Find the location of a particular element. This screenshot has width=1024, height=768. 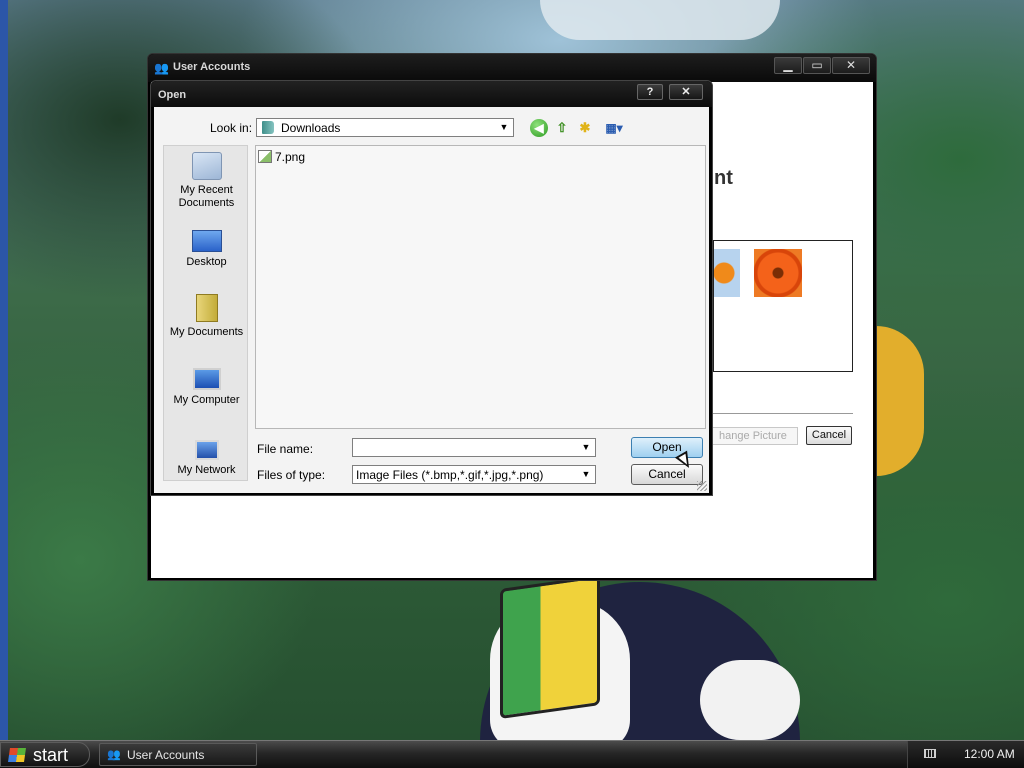

back-icon: ◀ is located at coordinates (539, 128).